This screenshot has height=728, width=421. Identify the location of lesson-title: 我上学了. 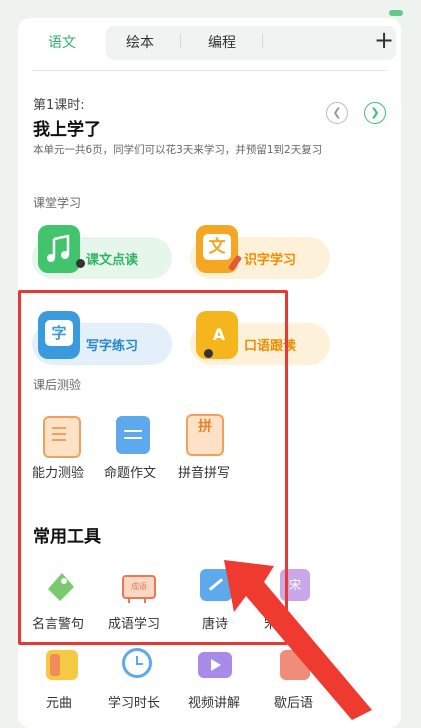
(67, 130).